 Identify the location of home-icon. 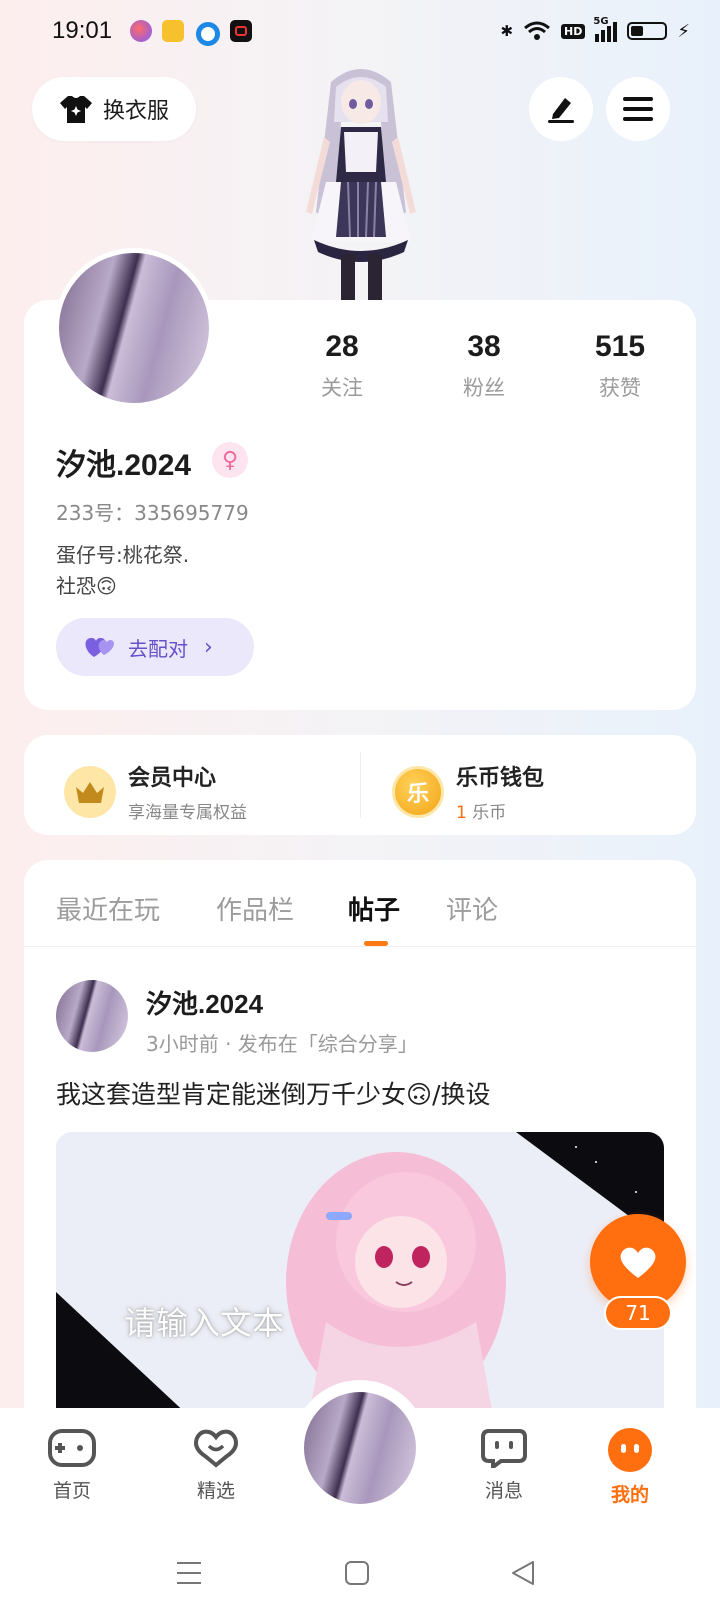
(357, 1573).